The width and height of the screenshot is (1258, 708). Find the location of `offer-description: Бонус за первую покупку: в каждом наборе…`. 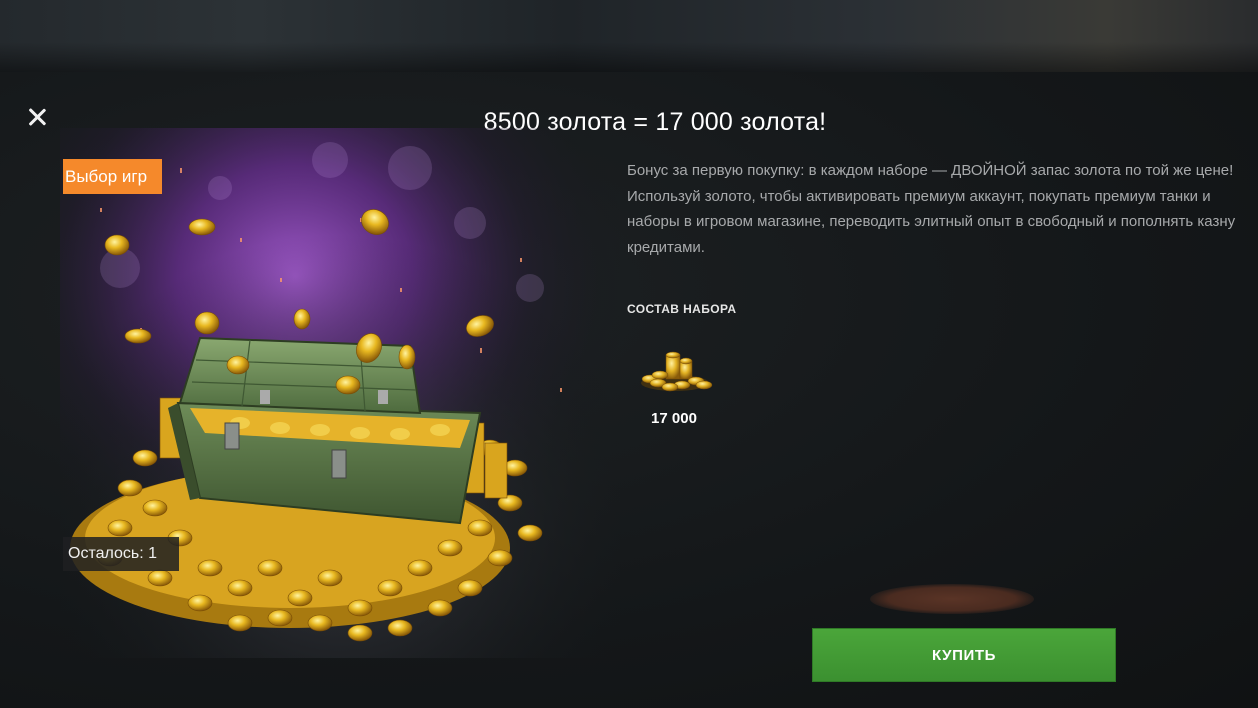

offer-description: Бонус за первую покупку: в каждом наборе… is located at coordinates (938, 209).